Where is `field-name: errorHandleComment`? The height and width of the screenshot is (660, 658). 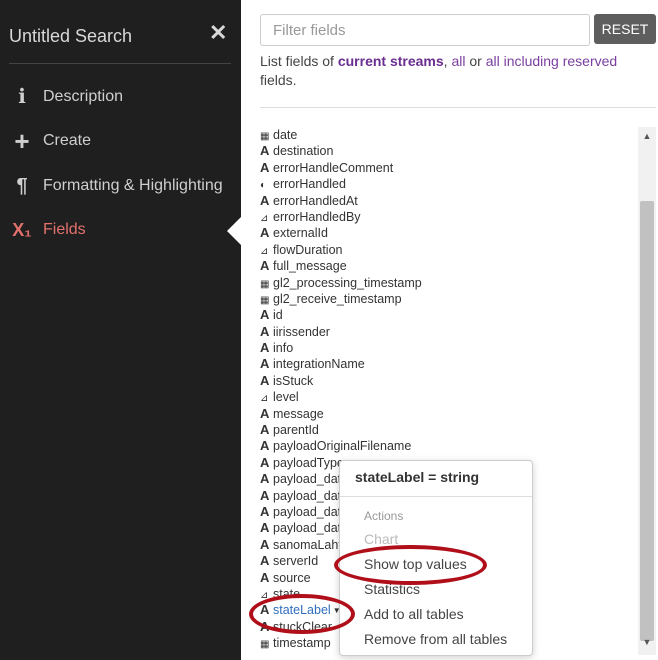 field-name: errorHandleComment is located at coordinates (333, 168).